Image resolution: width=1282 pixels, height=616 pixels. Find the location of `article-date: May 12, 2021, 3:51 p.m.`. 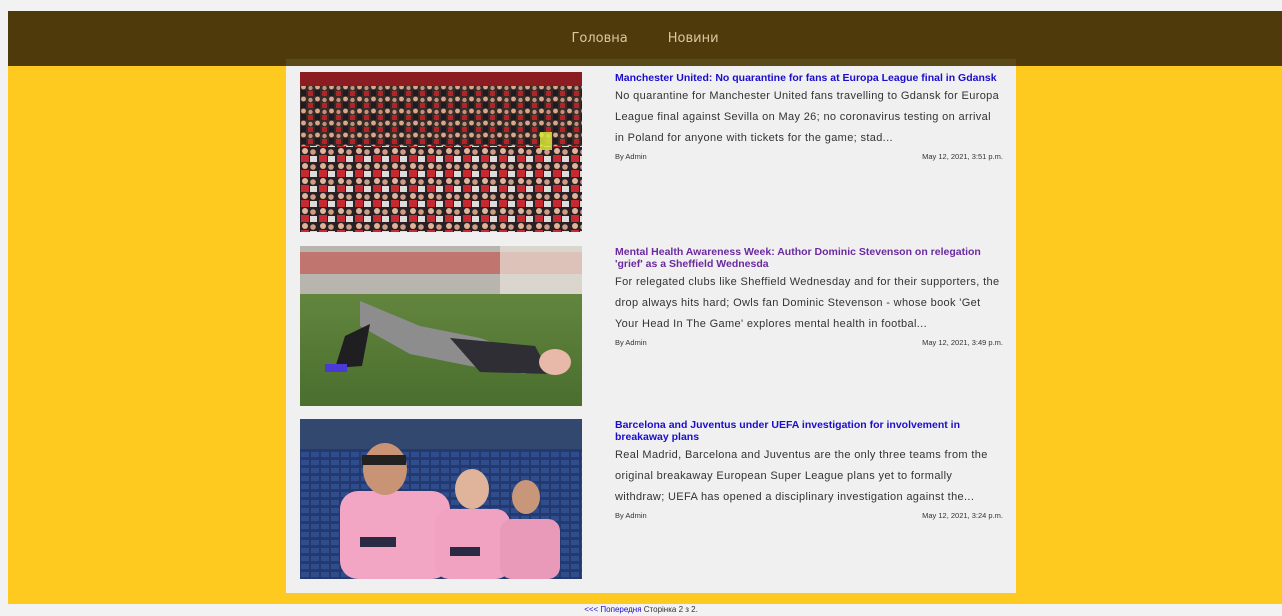

article-date: May 12, 2021, 3:51 p.m. is located at coordinates (962, 156).